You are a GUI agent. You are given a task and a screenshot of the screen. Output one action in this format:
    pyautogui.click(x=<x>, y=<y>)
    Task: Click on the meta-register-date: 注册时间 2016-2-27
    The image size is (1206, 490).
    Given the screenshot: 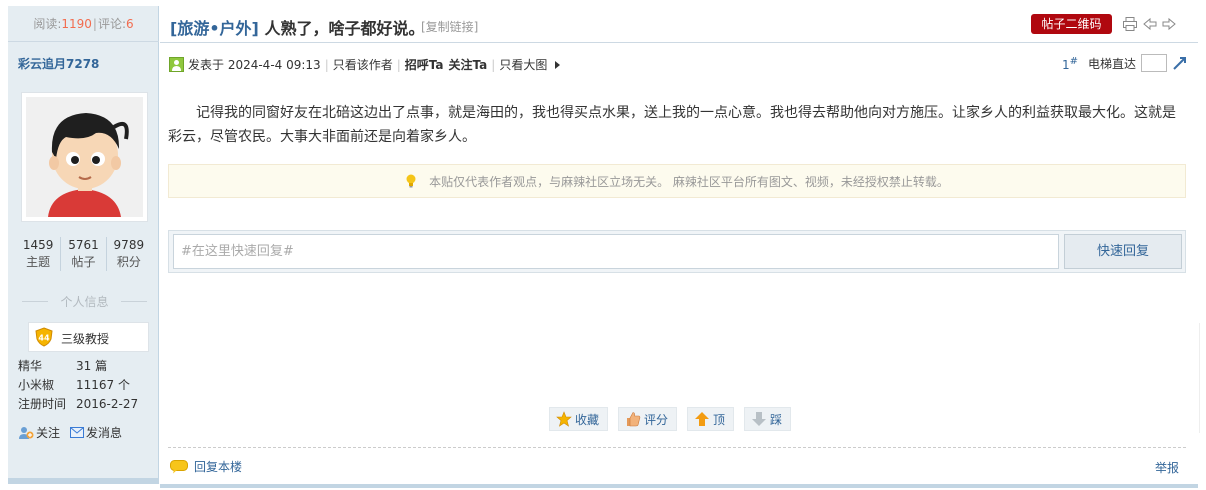 What is the action you would take?
    pyautogui.click(x=78, y=404)
    